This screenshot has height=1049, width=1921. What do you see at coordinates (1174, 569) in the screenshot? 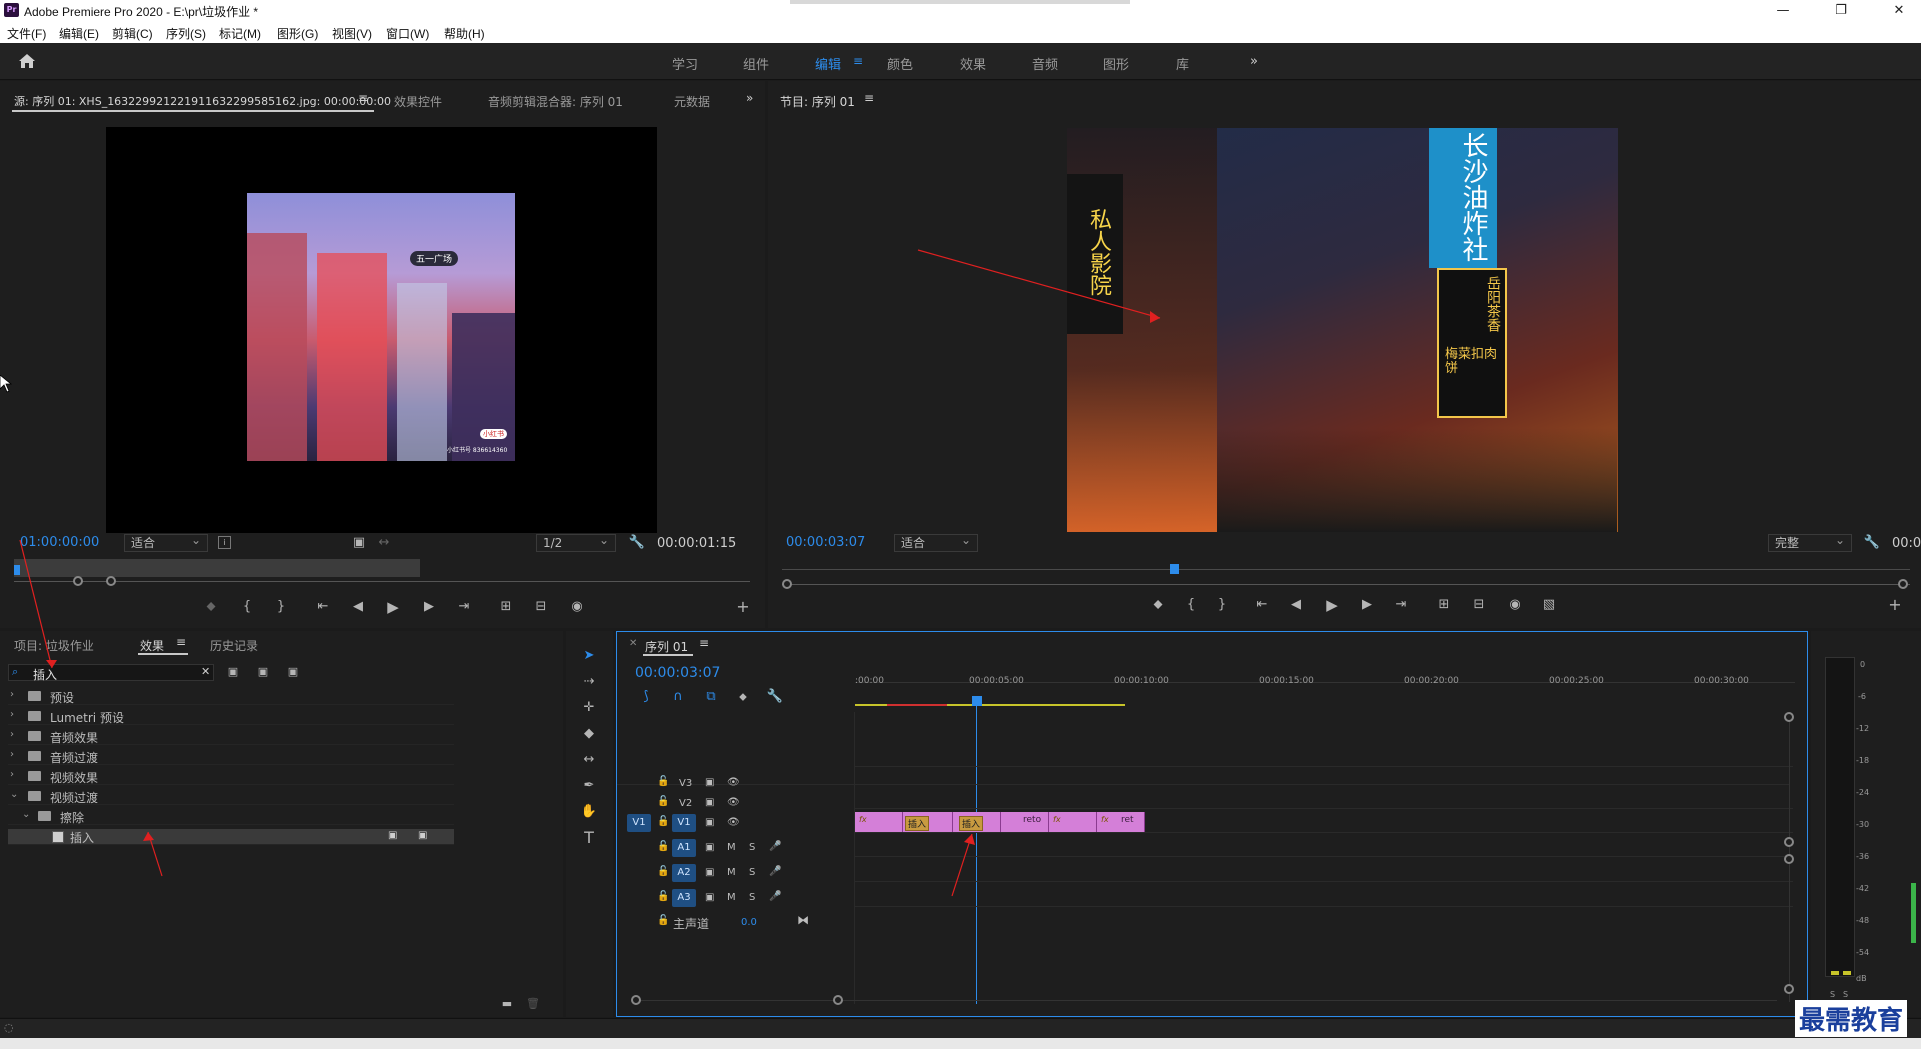
I see `program-playhead` at bounding box center [1174, 569].